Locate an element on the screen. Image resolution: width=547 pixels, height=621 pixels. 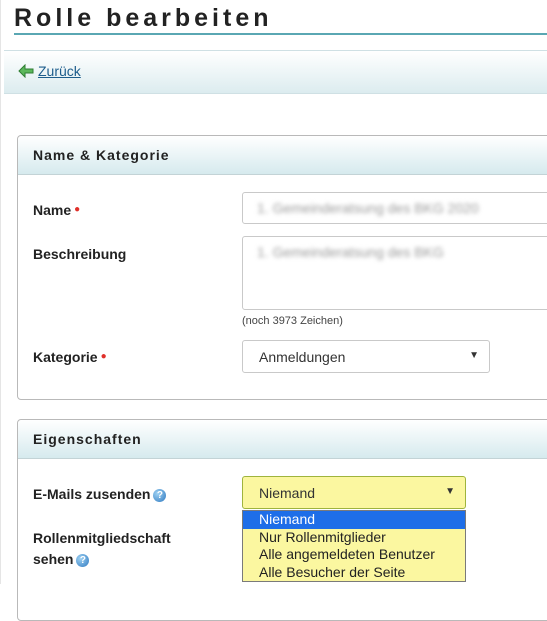
name-input: 1. Gemeinderatsung des BKG 2020 is located at coordinates (394, 208).